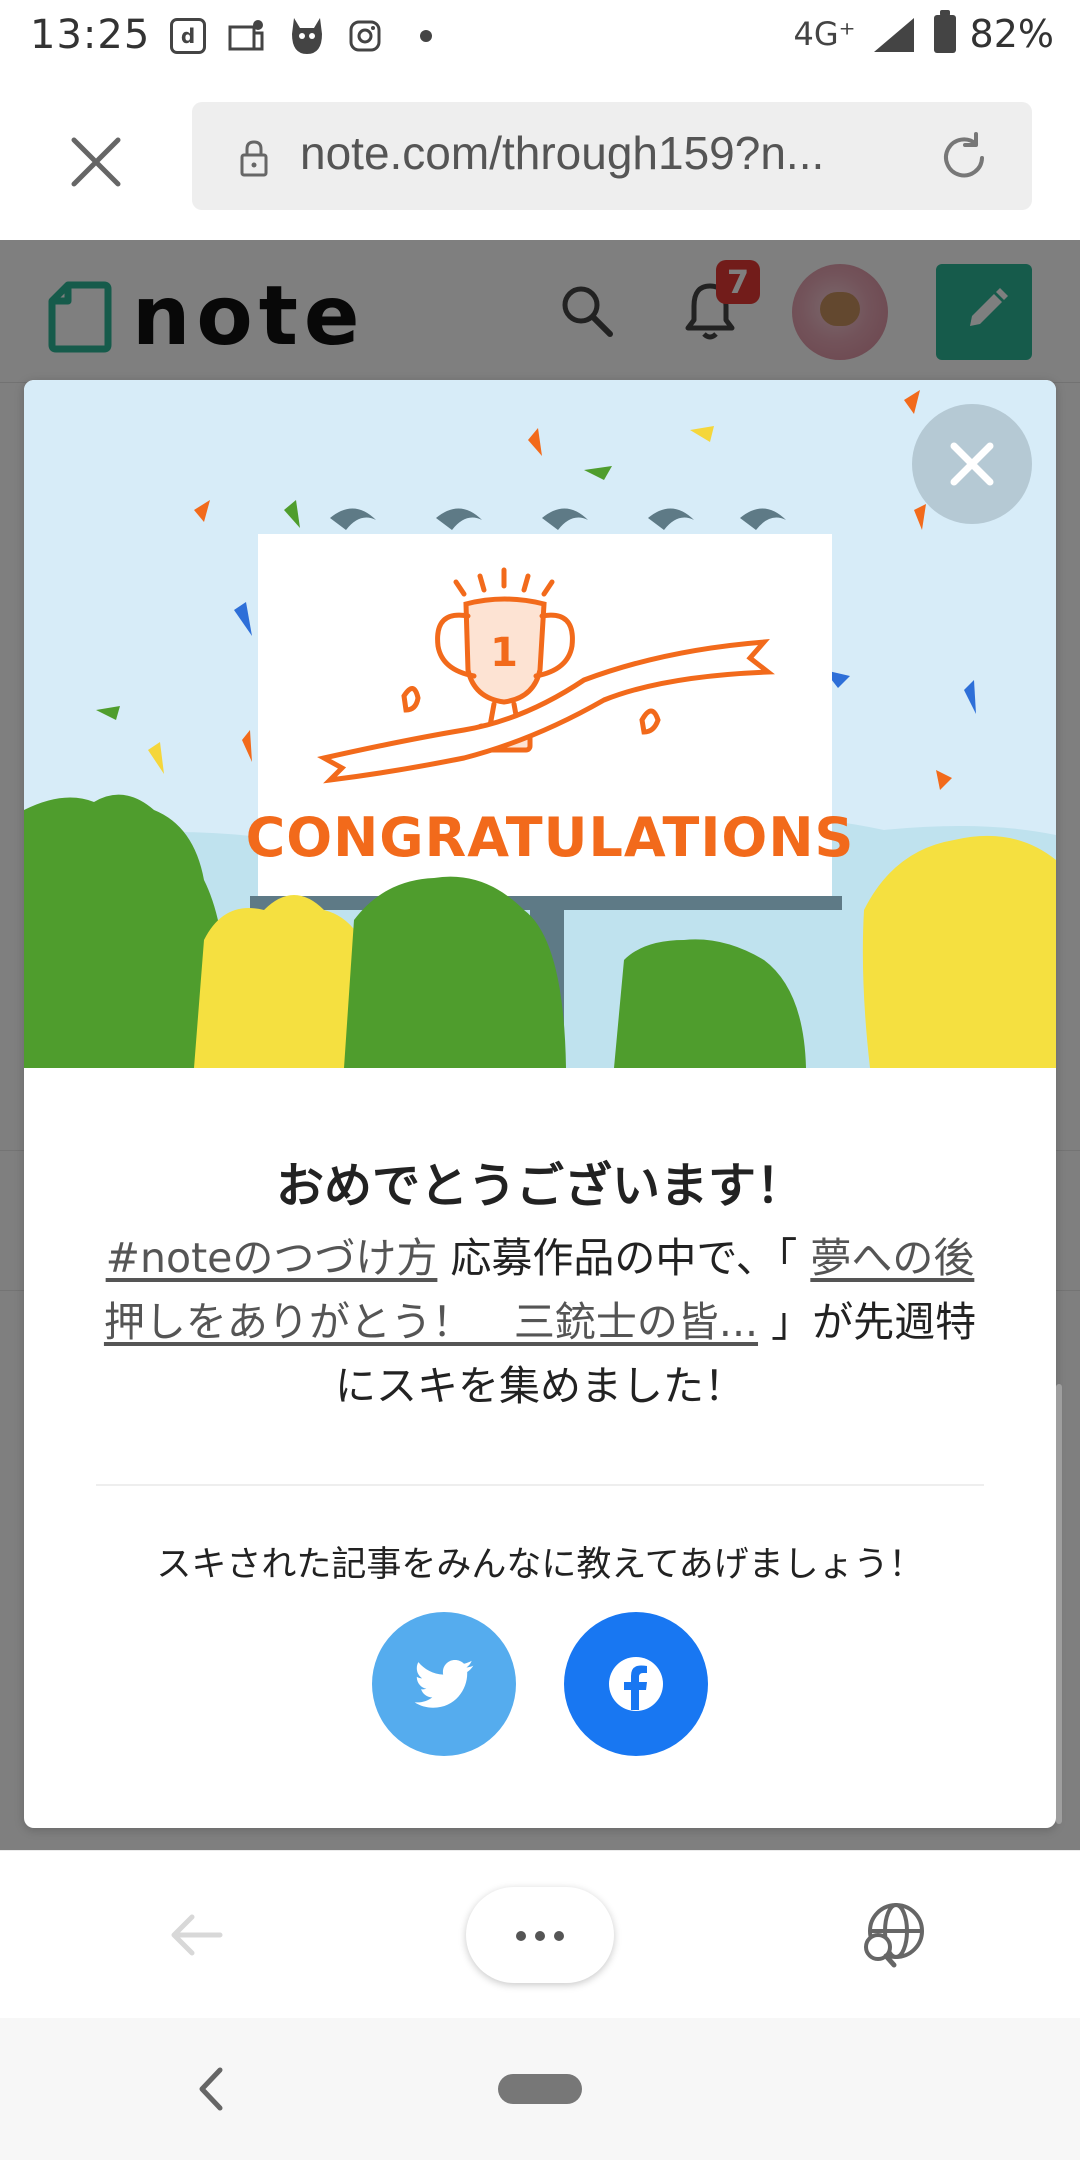  What do you see at coordinates (188, 36) in the screenshot?
I see `docomo-d-icon: d` at bounding box center [188, 36].